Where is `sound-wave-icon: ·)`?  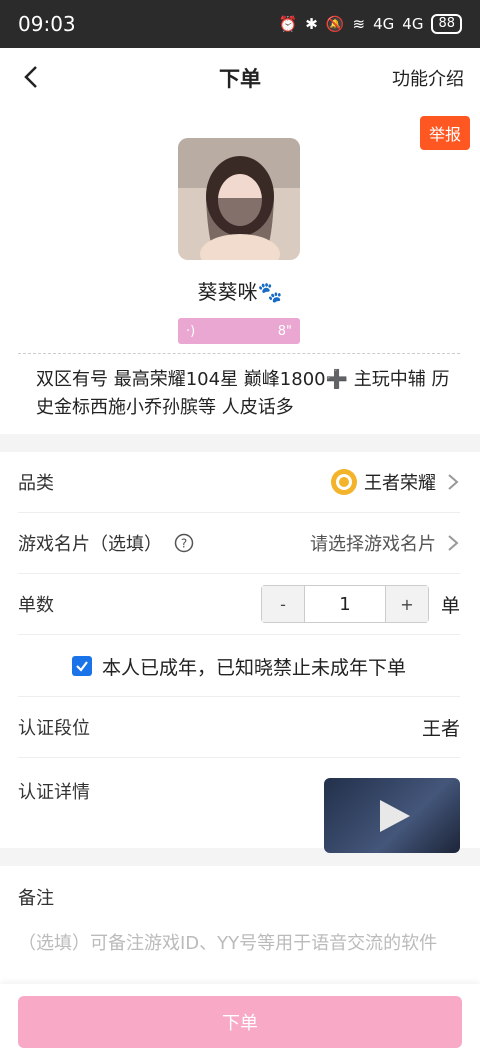 sound-wave-icon: ·) is located at coordinates (191, 331).